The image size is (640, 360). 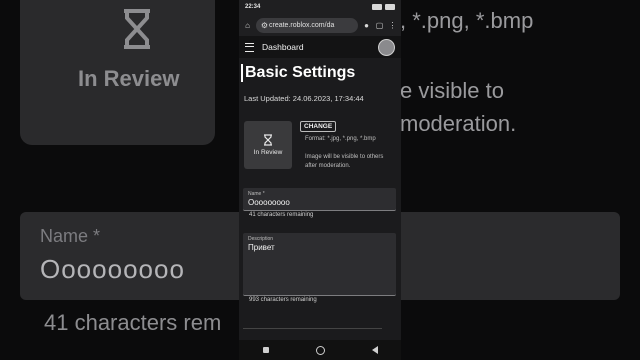 What do you see at coordinates (283, 300) in the screenshot?
I see `description-remaining: 993 characters remaining` at bounding box center [283, 300].